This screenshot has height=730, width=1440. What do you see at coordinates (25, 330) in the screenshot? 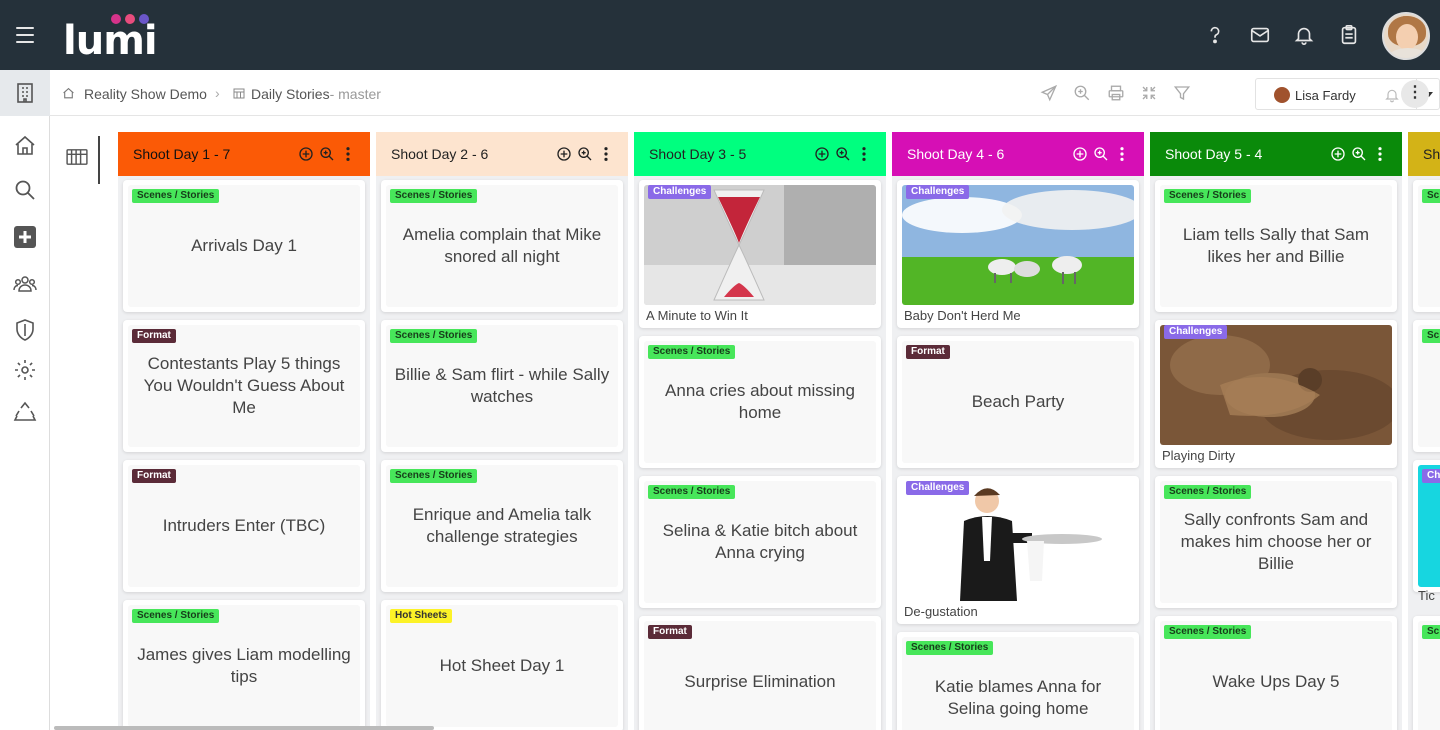
I see `shield-icon` at bounding box center [25, 330].